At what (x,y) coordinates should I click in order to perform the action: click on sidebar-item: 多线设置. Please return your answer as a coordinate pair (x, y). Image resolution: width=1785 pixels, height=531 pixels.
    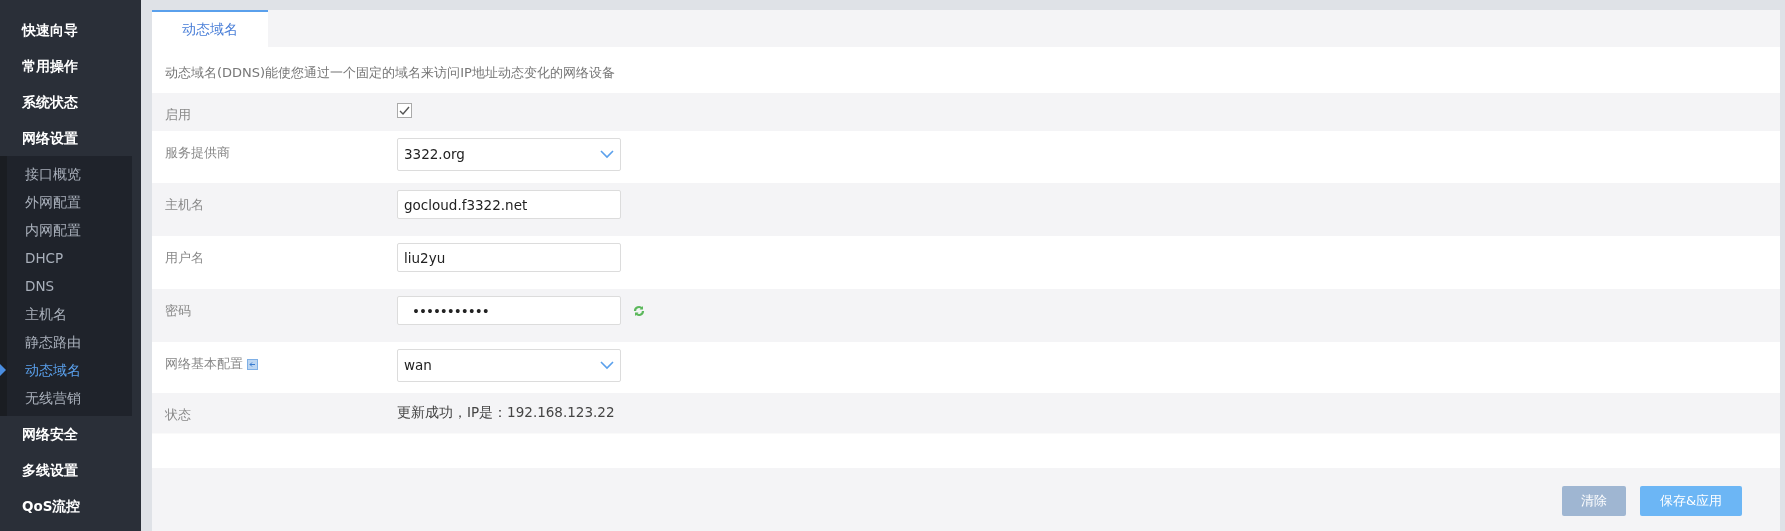
    Looking at the image, I should click on (70, 470).